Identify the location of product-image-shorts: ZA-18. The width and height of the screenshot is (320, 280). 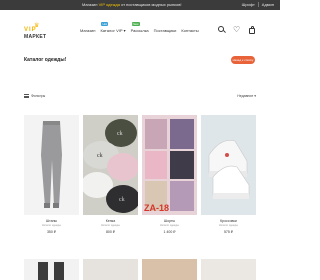
(169, 165).